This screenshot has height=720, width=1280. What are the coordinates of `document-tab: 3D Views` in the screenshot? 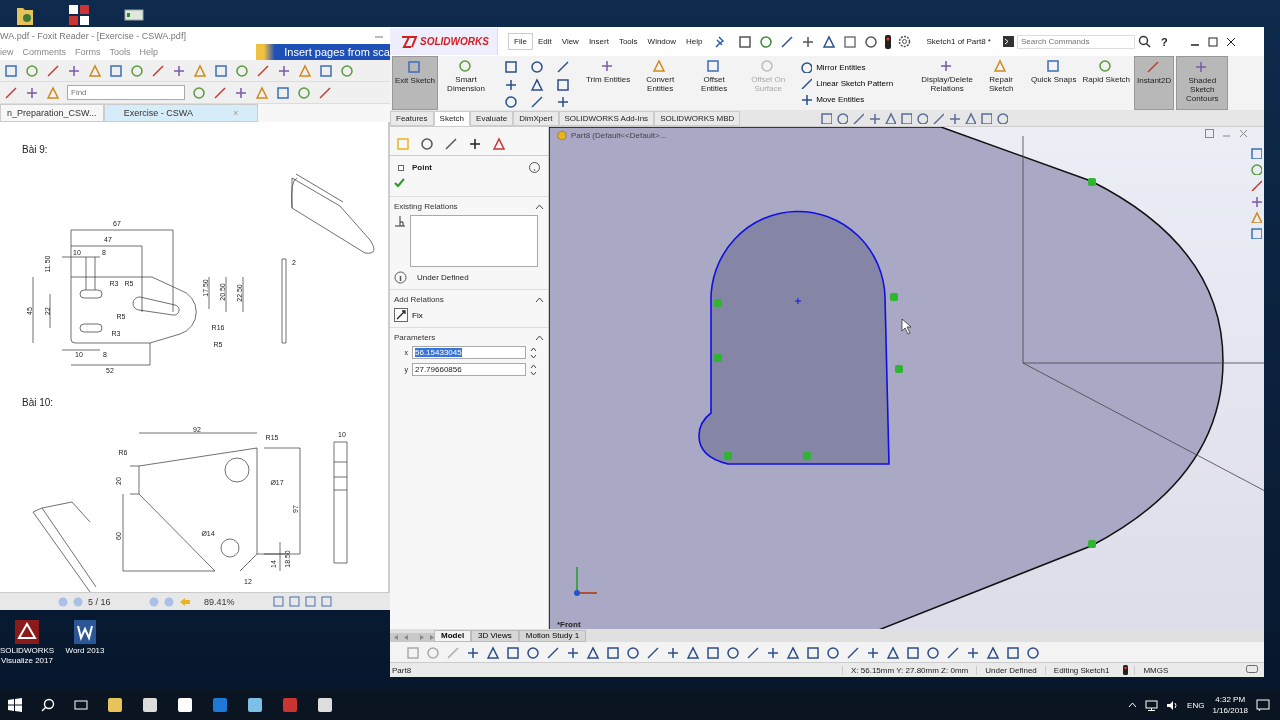 It's located at (495, 636).